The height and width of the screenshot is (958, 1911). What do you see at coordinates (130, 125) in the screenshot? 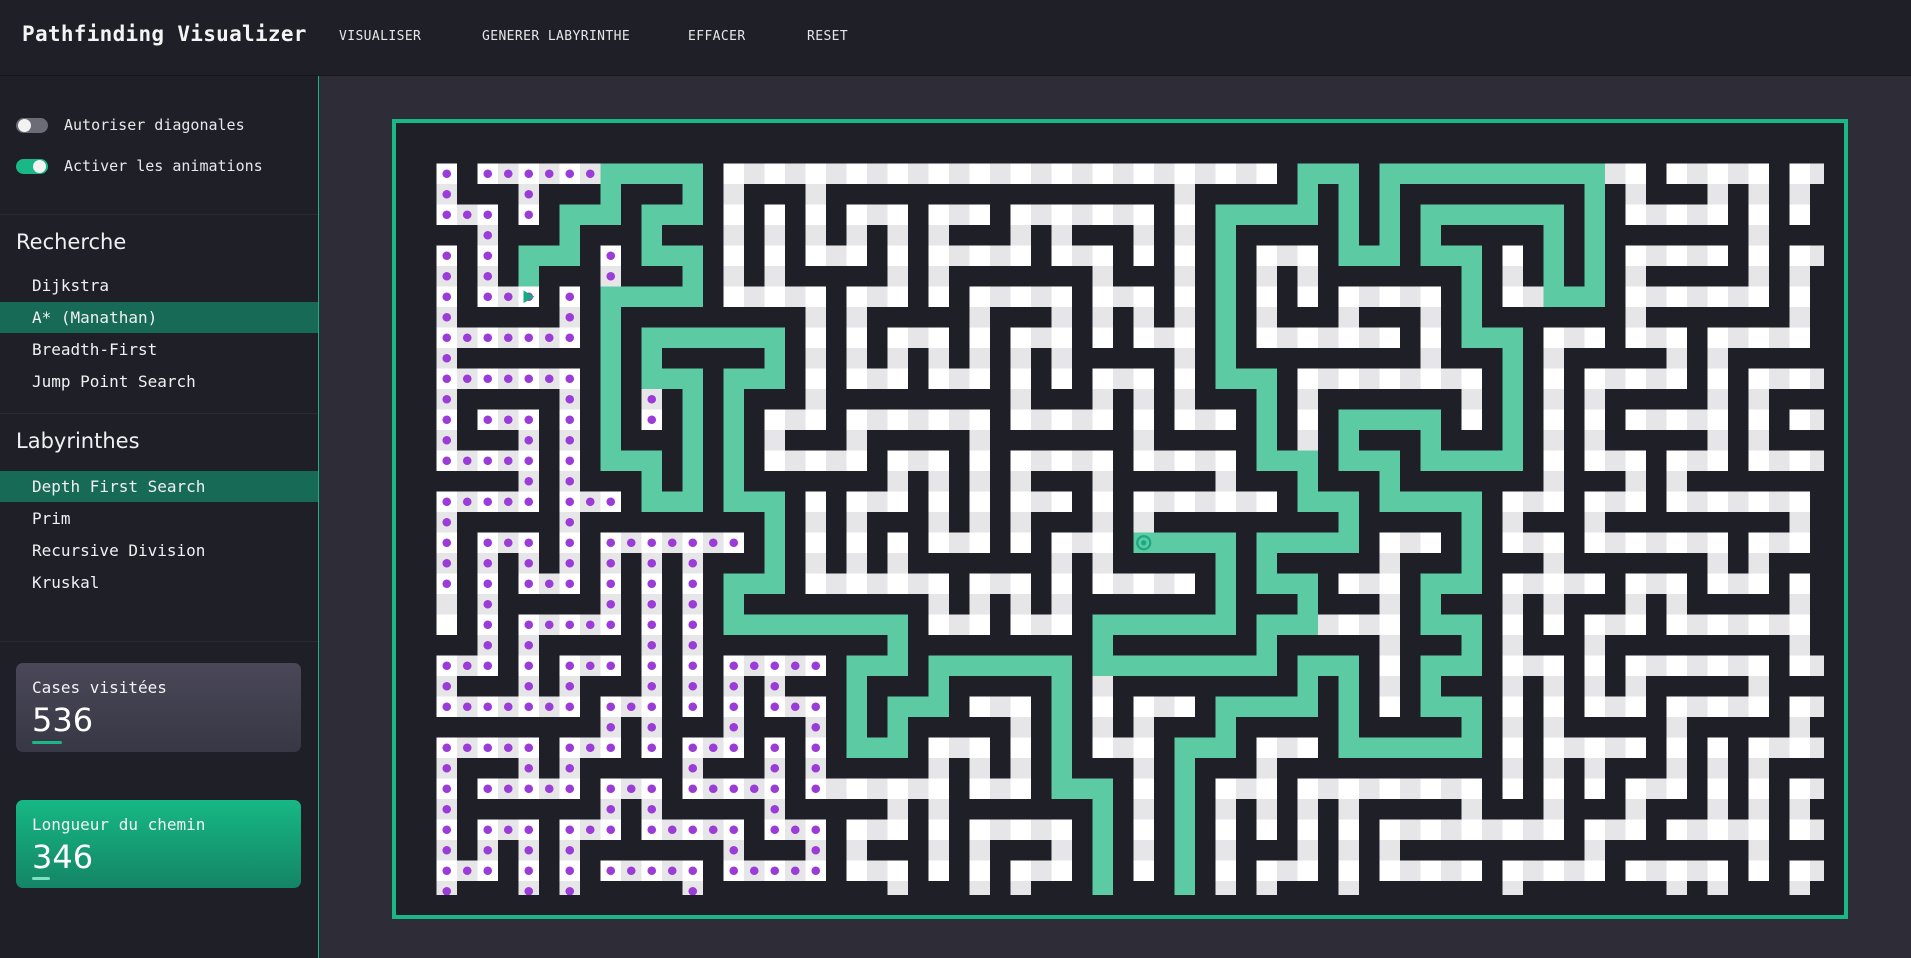
I see `diagonals-option: Autoriser diagonales` at bounding box center [130, 125].